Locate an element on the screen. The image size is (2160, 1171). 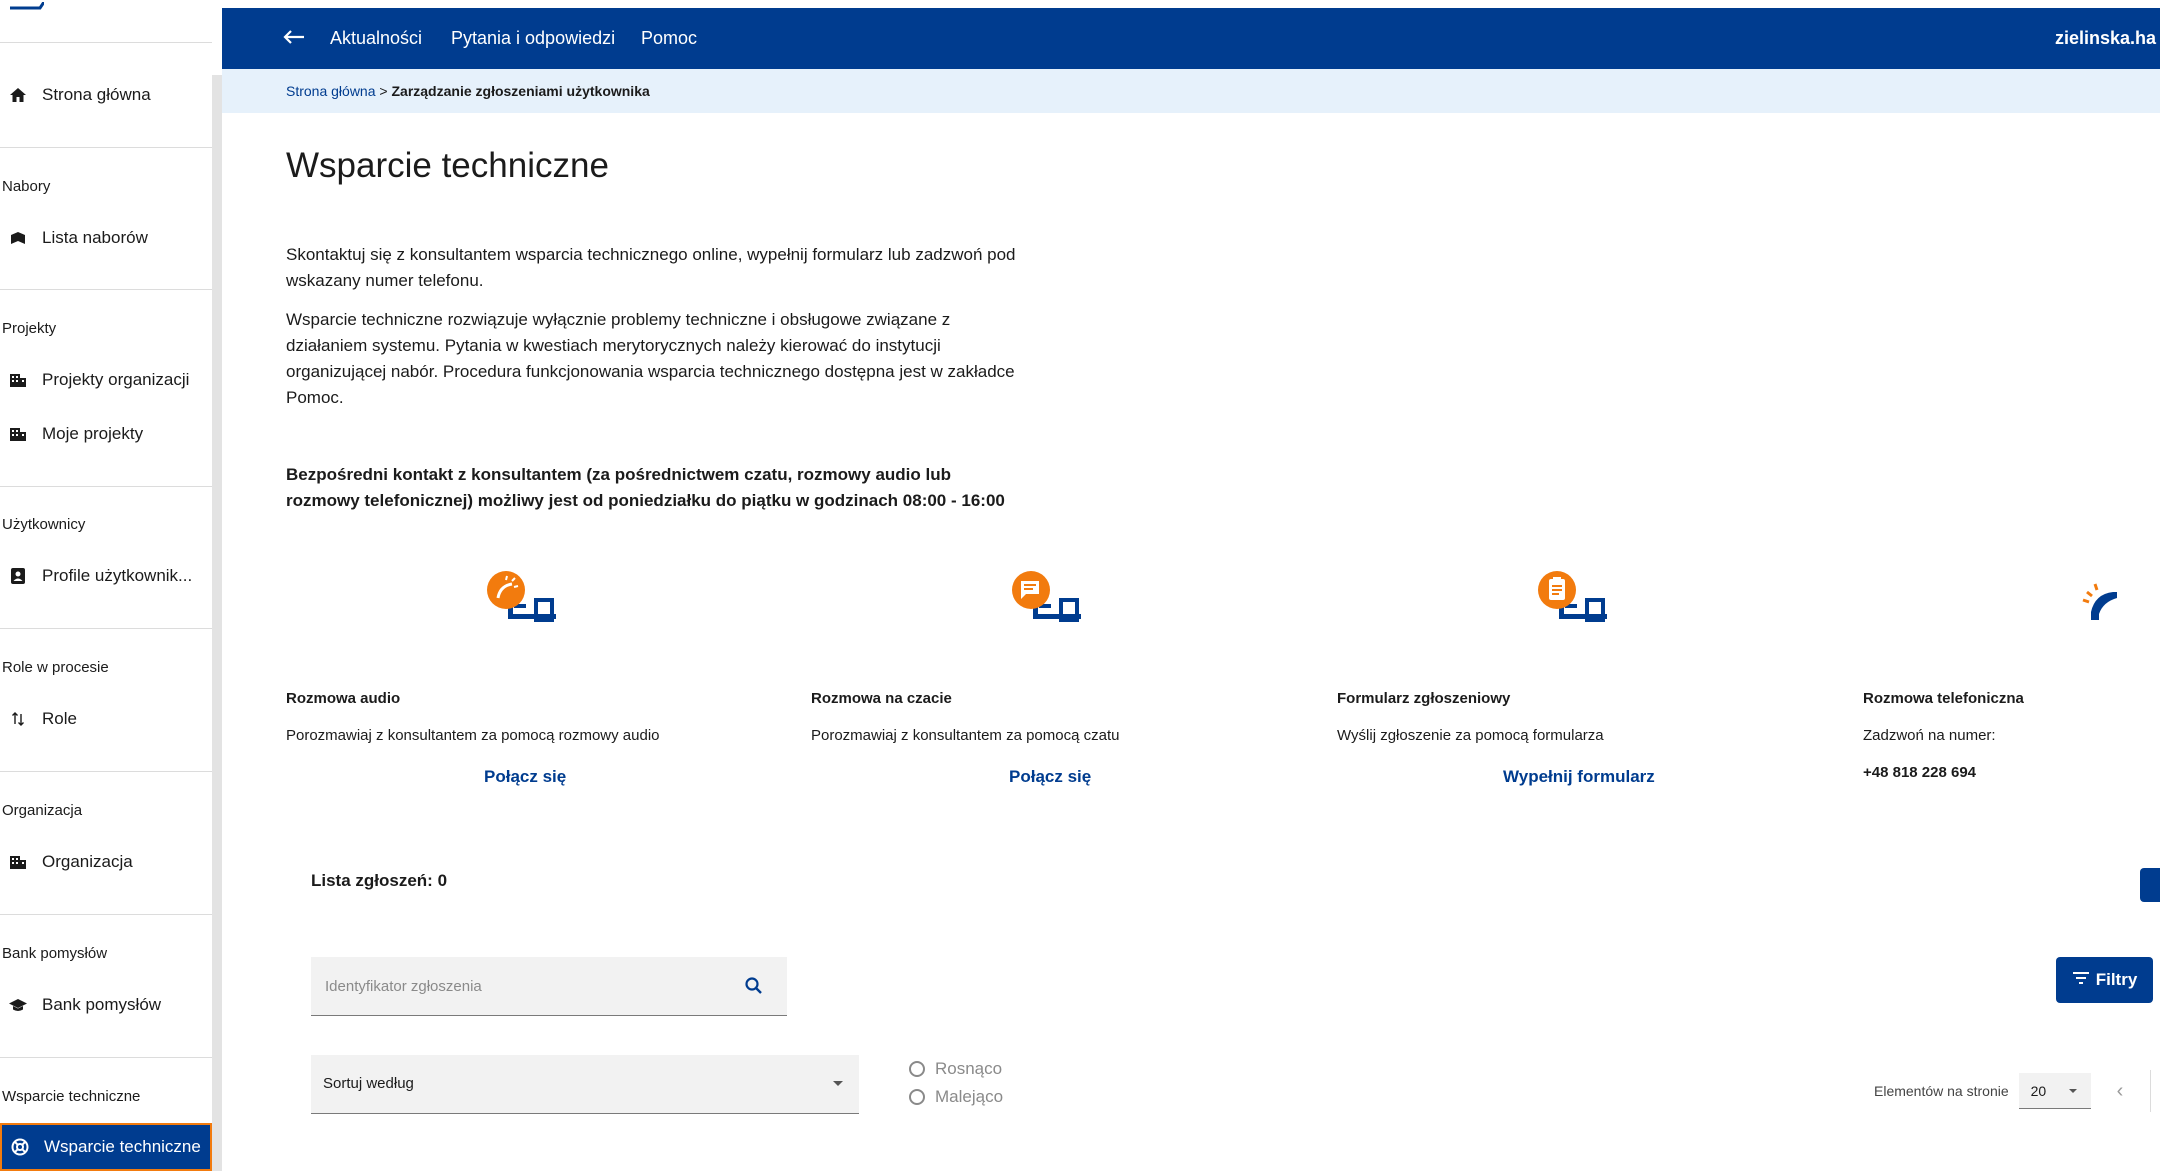
channel-title: Rozmowa na czacie is located at coordinates (881, 698).